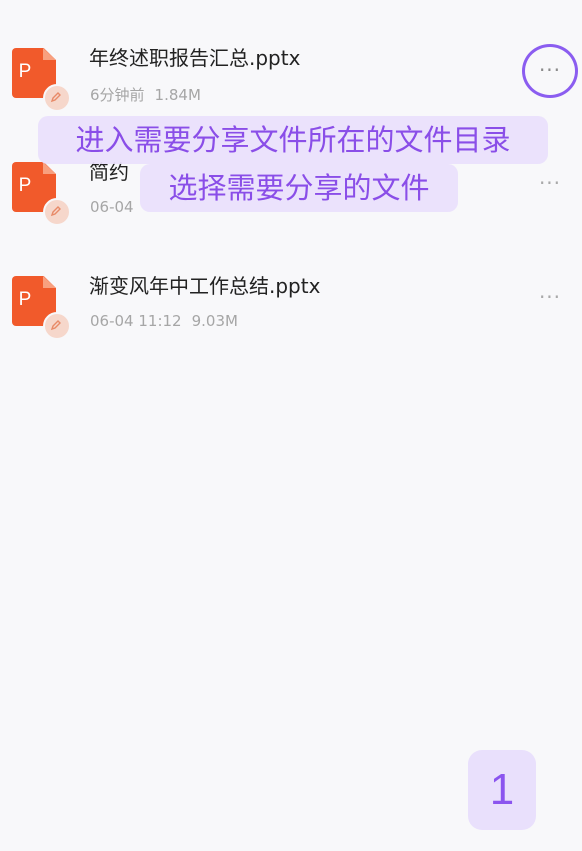  What do you see at coordinates (291, 318) in the screenshot?
I see `list-item: P 渐变风年中工作总结.pptx 06-04 11:12 9.03M ···` at bounding box center [291, 318].